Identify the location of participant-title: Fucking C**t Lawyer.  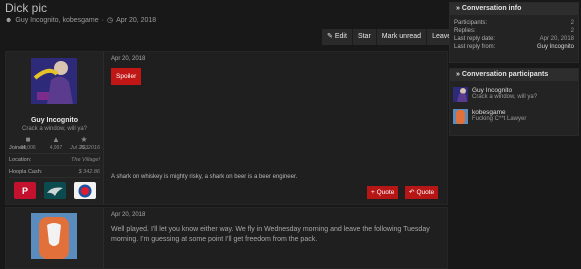
(499, 119).